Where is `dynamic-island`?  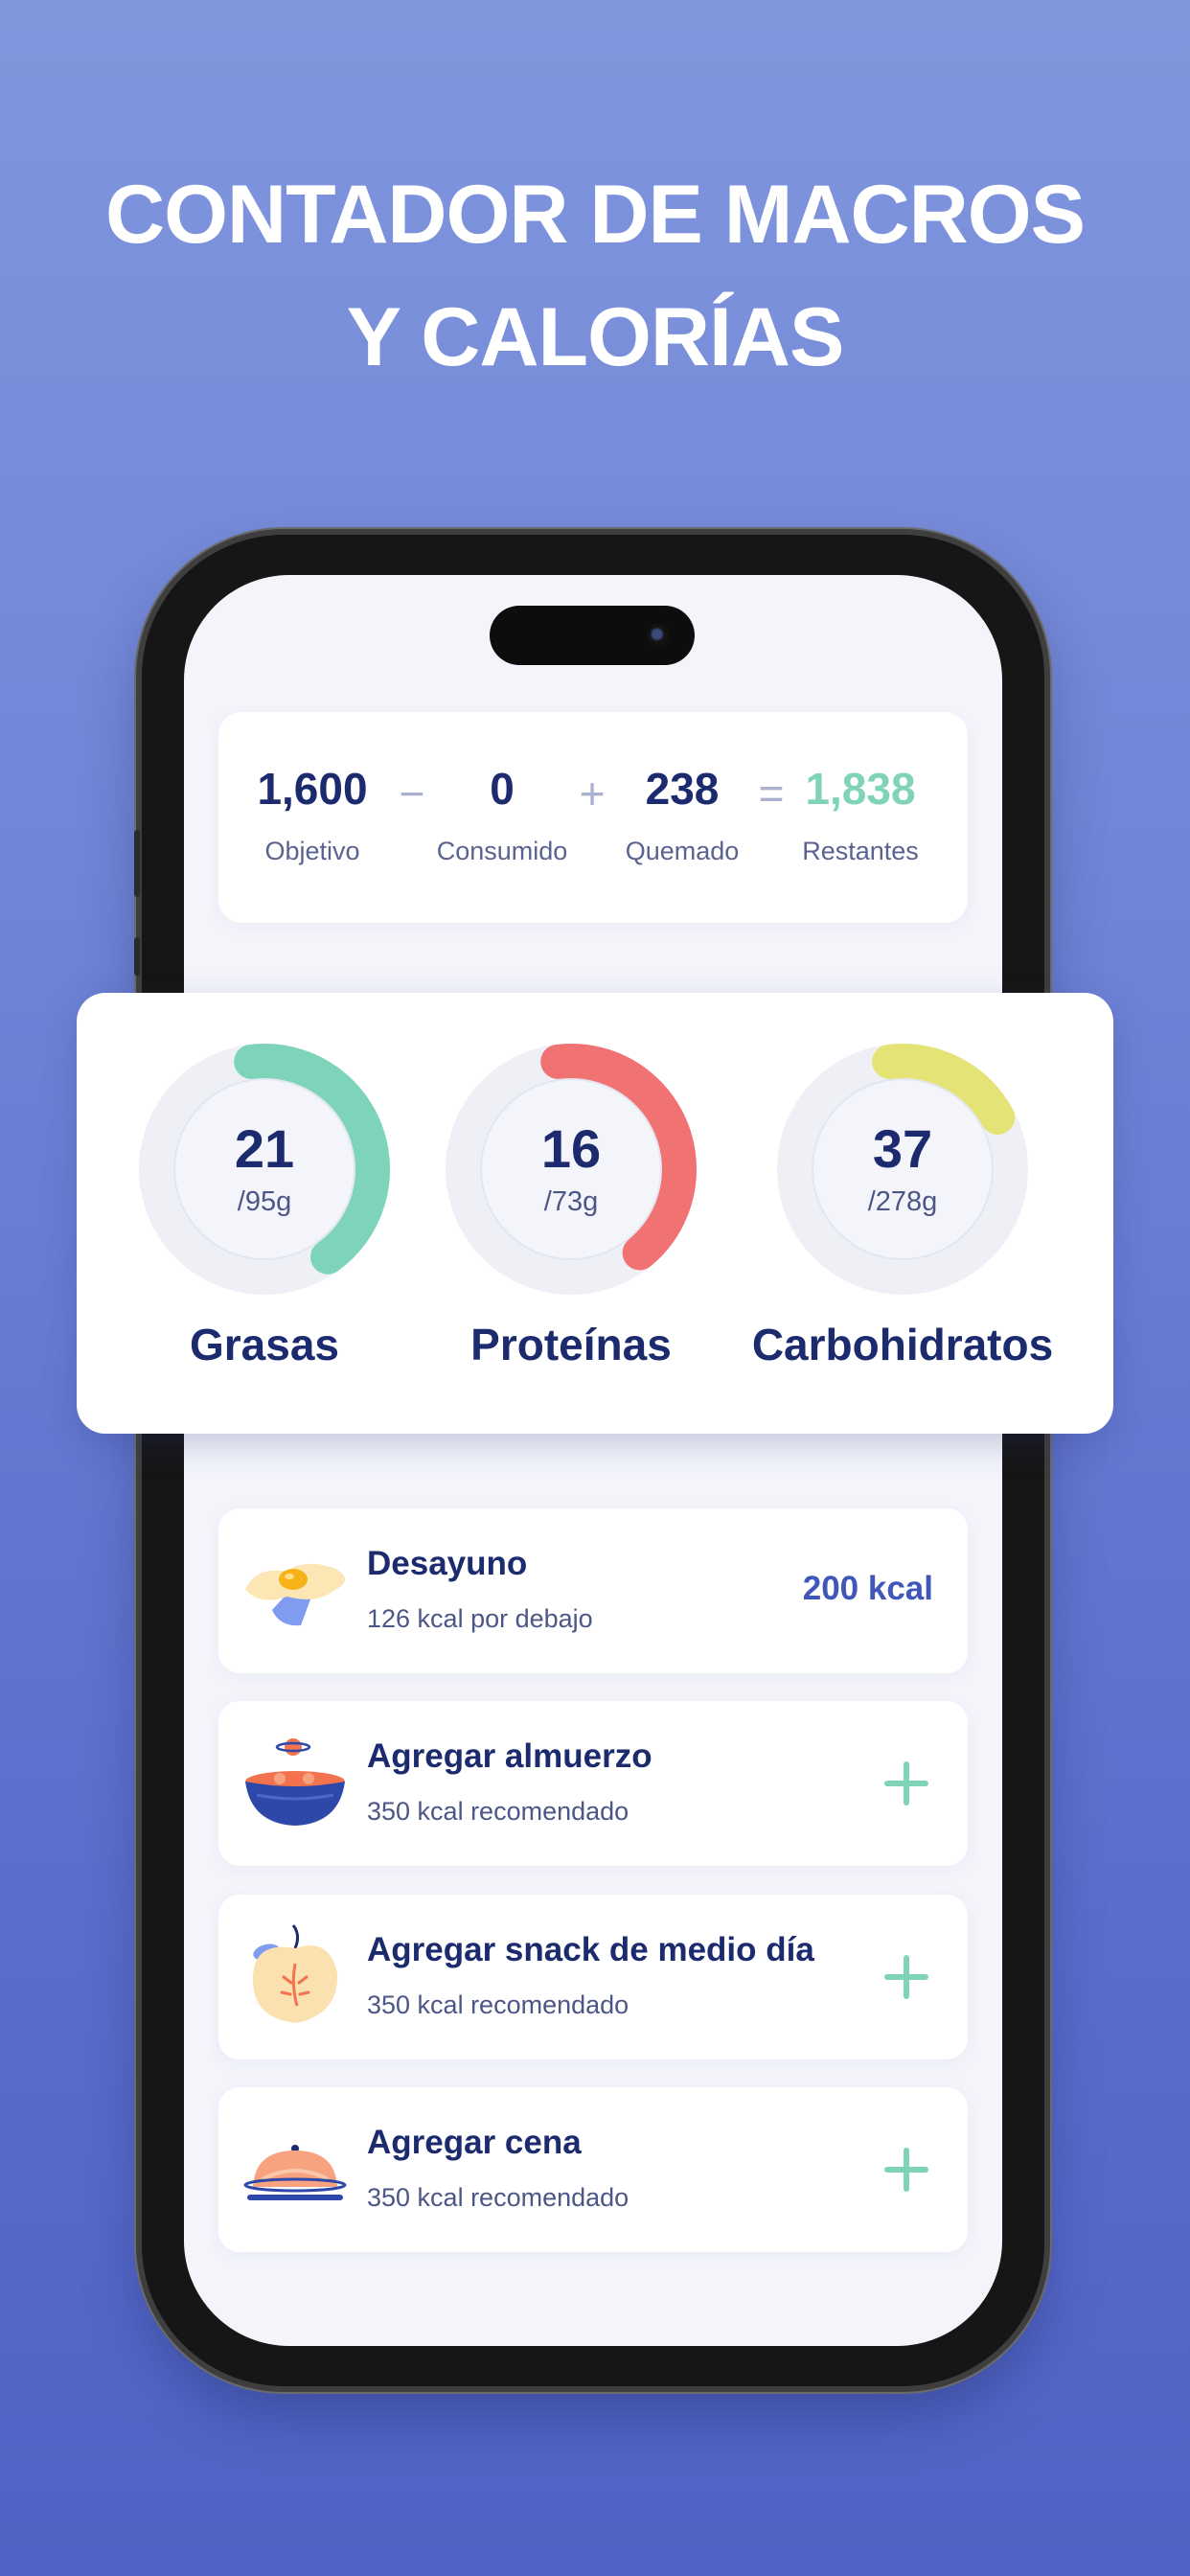
dynamic-island is located at coordinates (592, 635).